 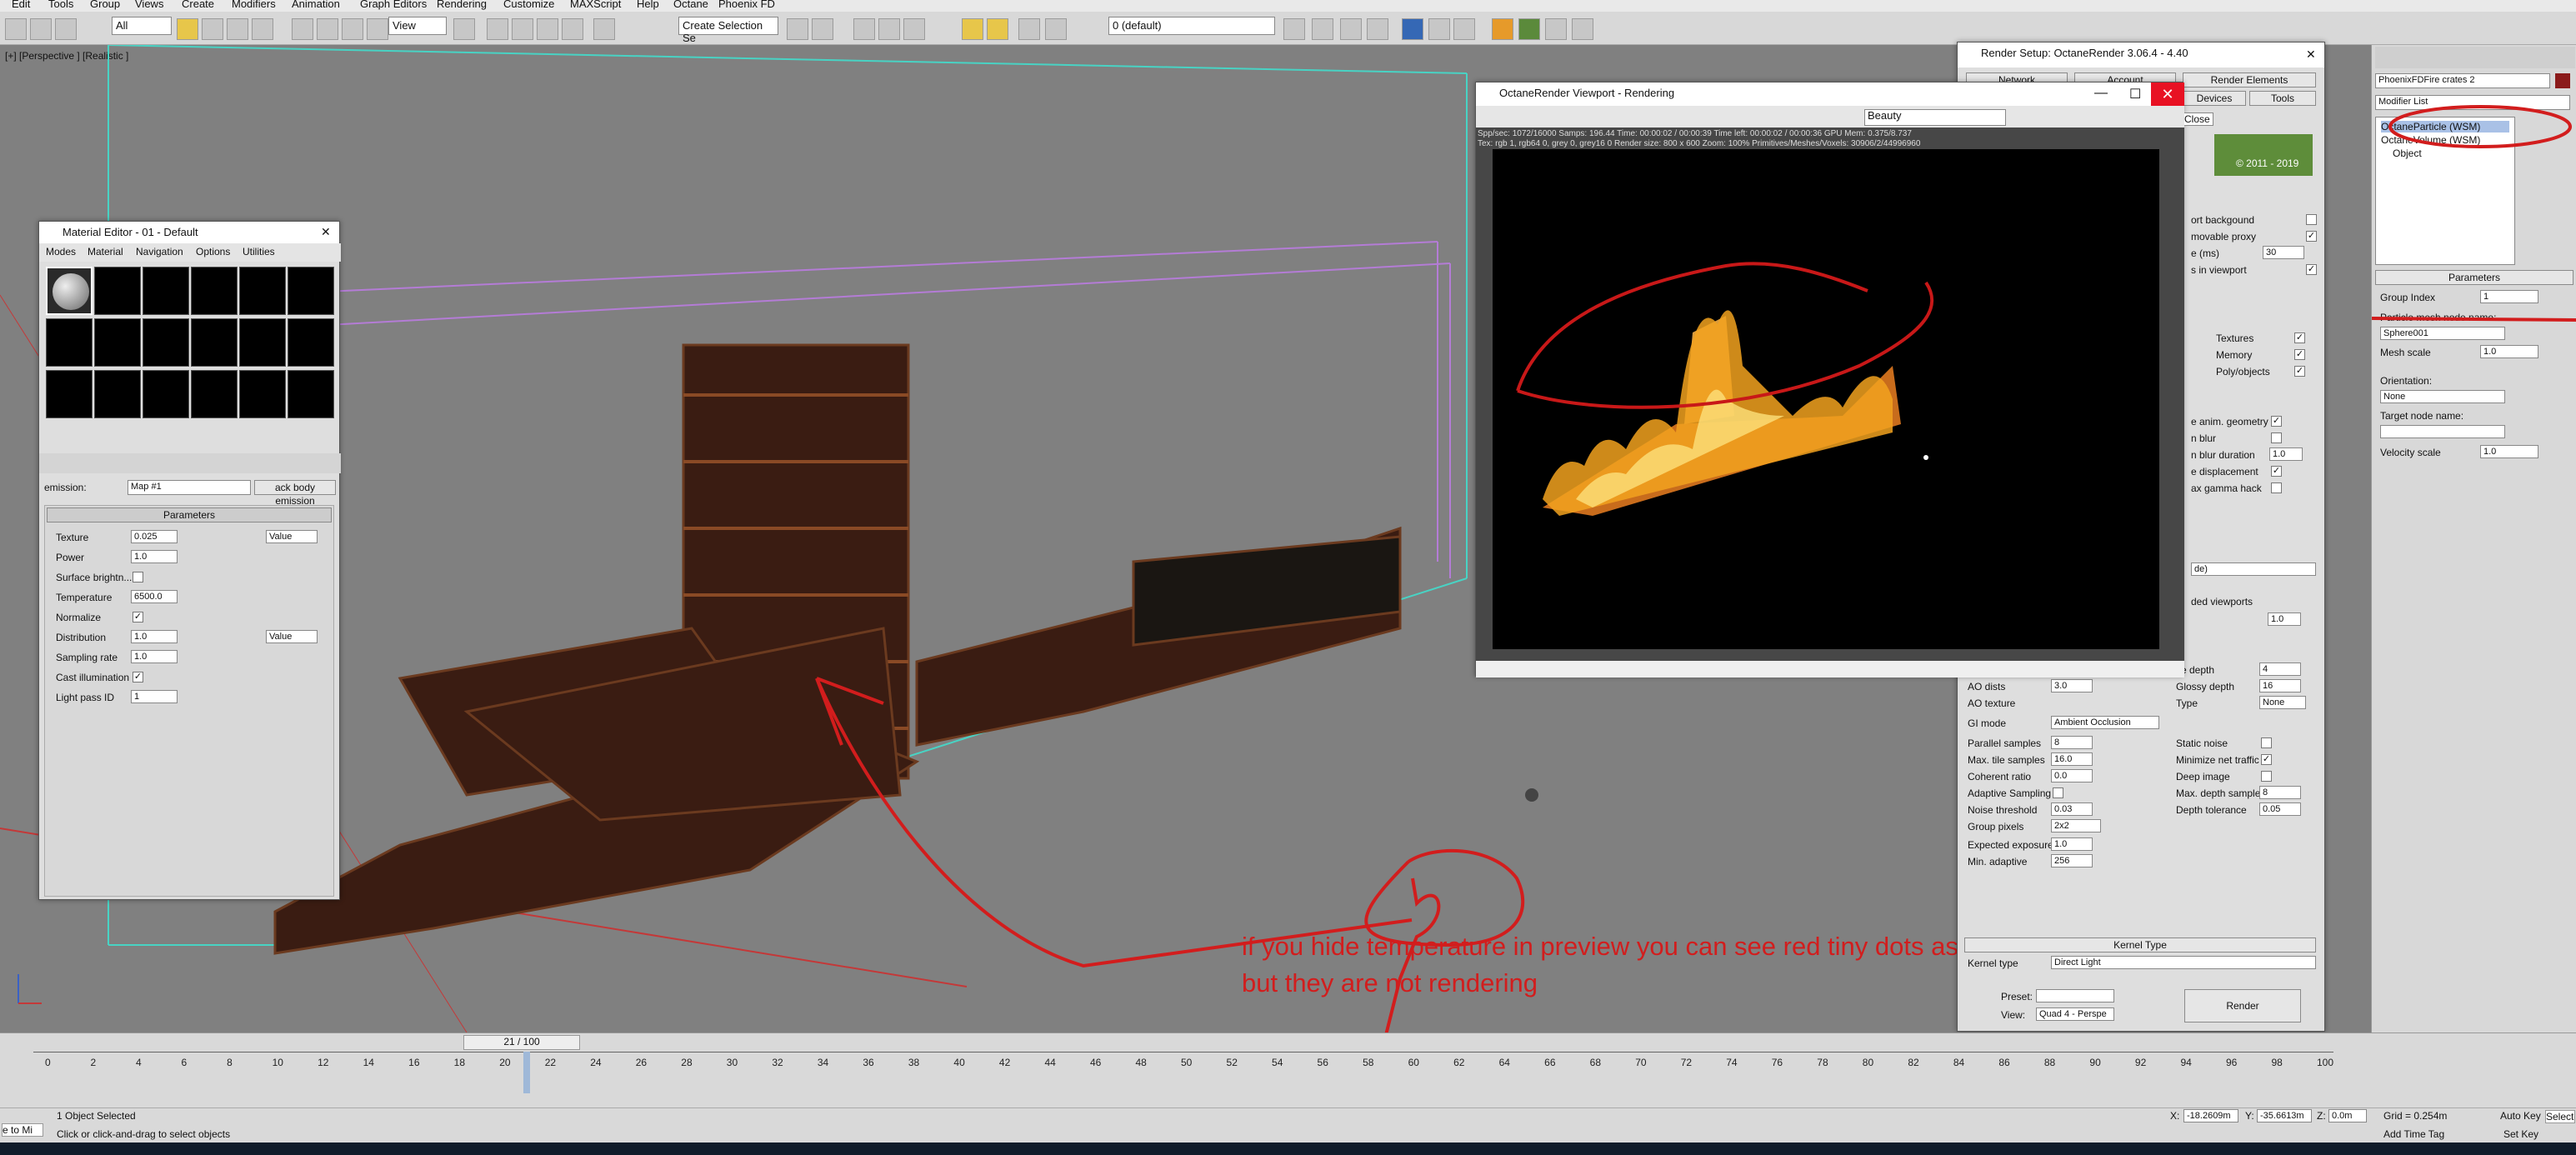 I want to click on percent-snap-icon, so click(x=548, y=29).